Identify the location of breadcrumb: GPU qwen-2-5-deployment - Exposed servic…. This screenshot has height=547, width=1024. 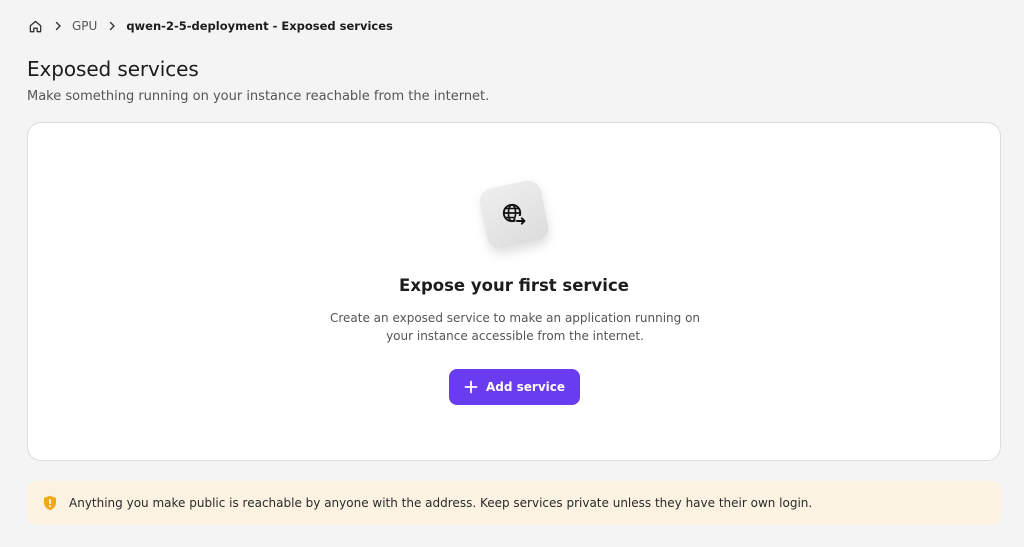
(210, 26).